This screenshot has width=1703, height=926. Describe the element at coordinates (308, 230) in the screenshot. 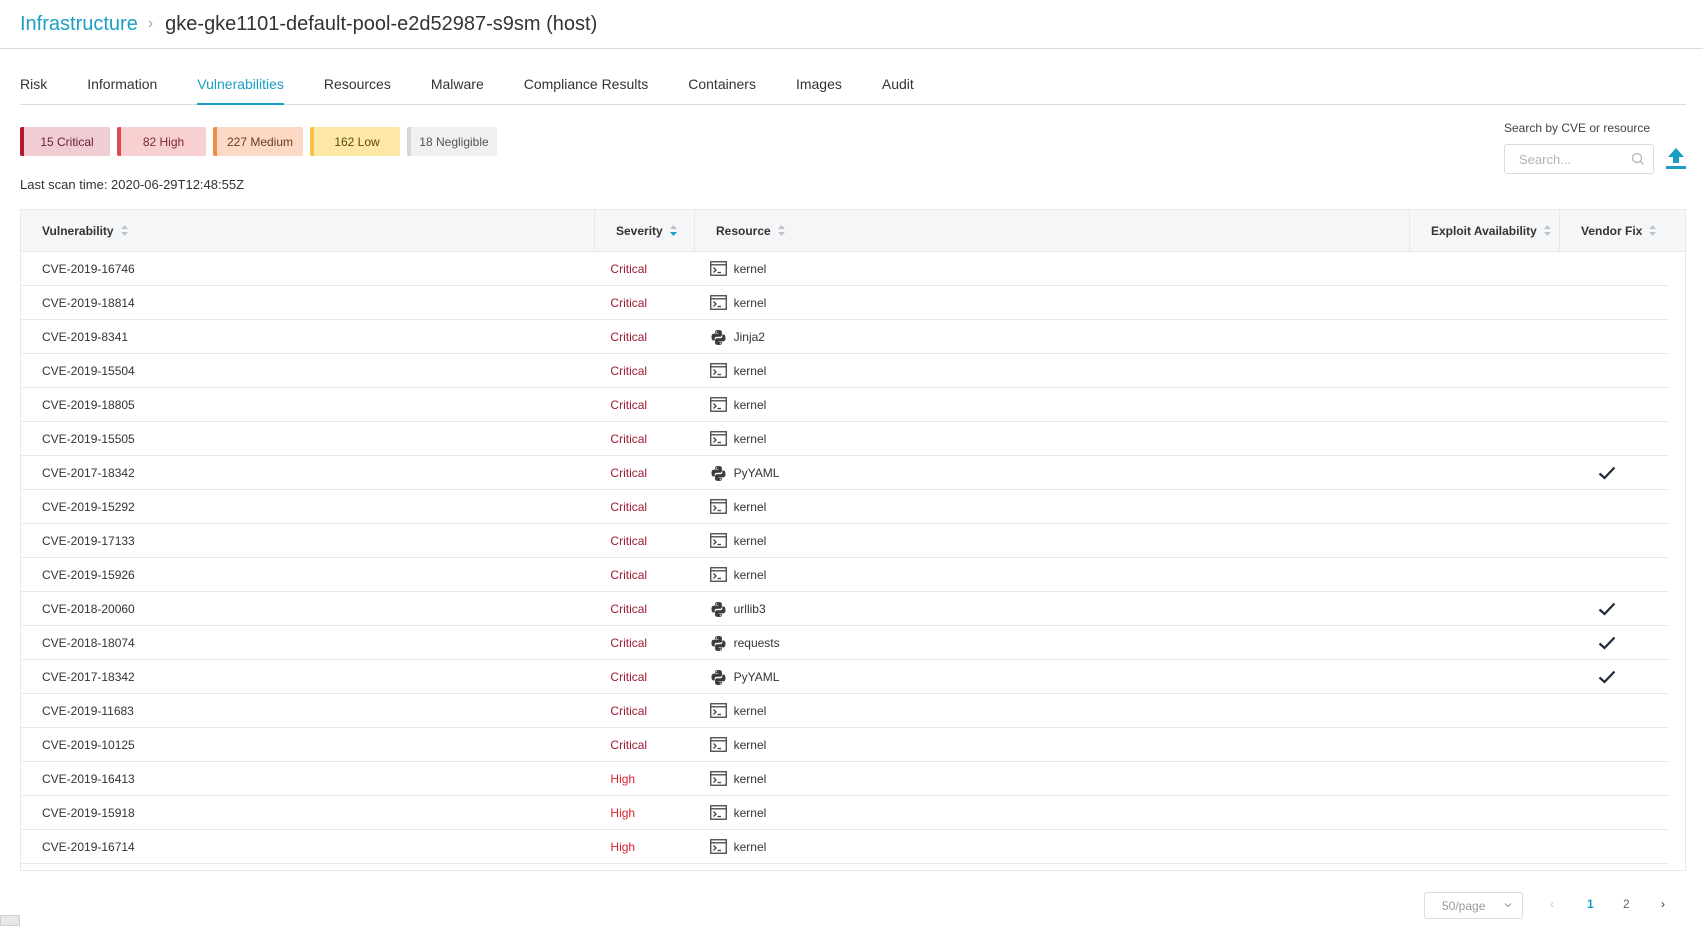

I see `column-header-vulnerability: Vulnerability` at that location.